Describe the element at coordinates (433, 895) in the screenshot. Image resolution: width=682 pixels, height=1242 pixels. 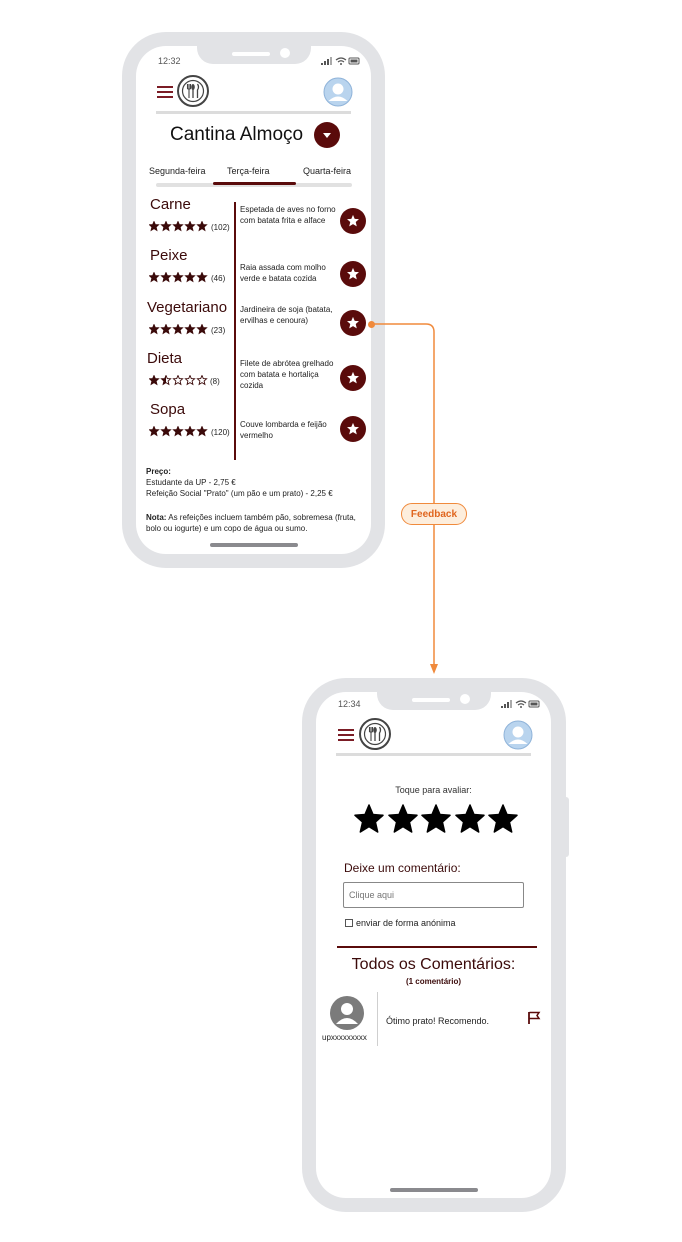
I see `comment-input` at that location.